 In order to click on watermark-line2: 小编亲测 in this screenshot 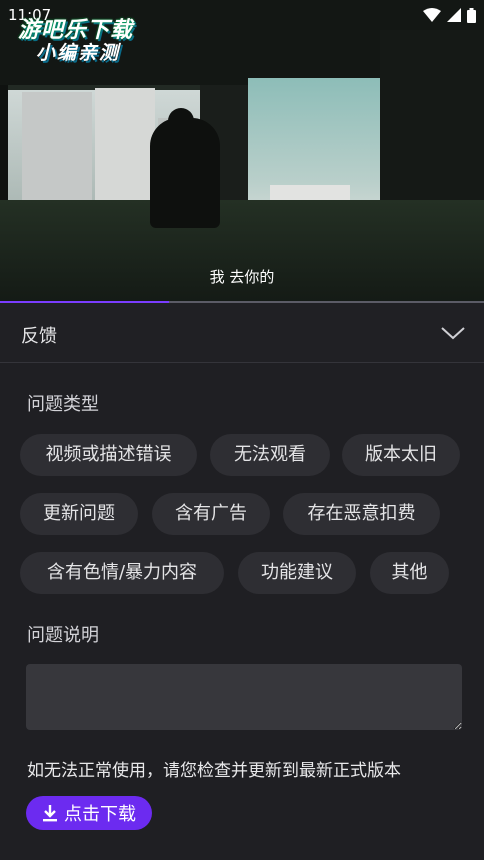, I will do `click(78, 53)`.